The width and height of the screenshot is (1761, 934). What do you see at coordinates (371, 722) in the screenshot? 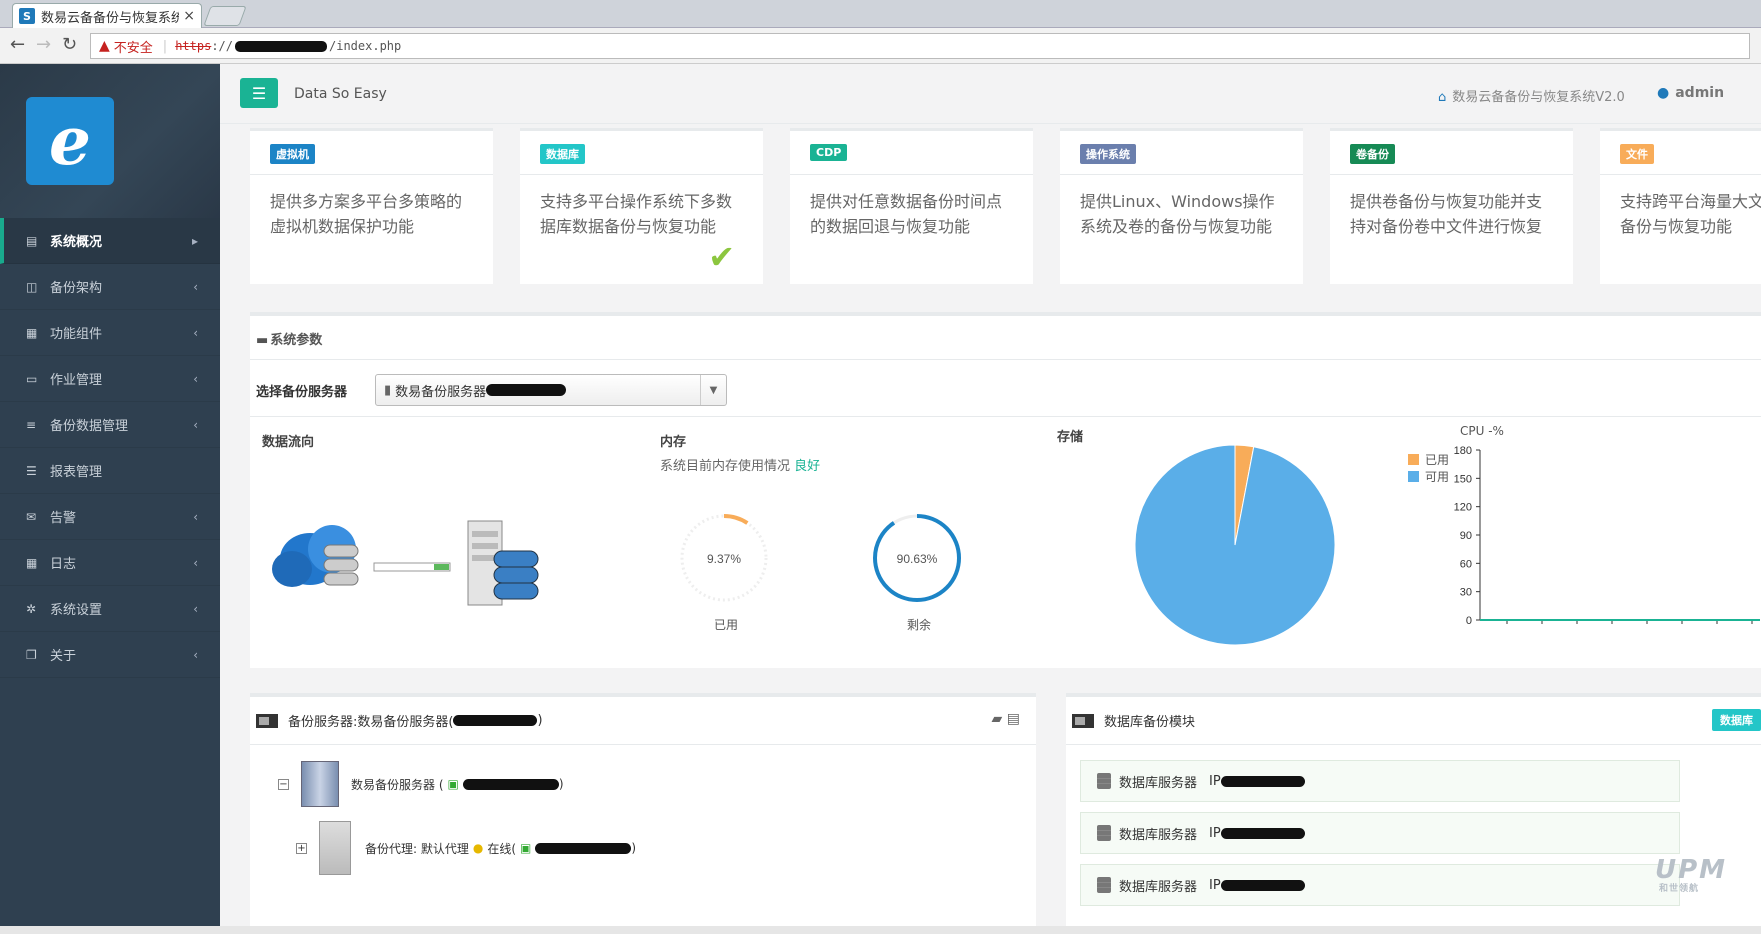
I see `backup-panel-title: 备份服务器:数易备份服务器(` at bounding box center [371, 722].